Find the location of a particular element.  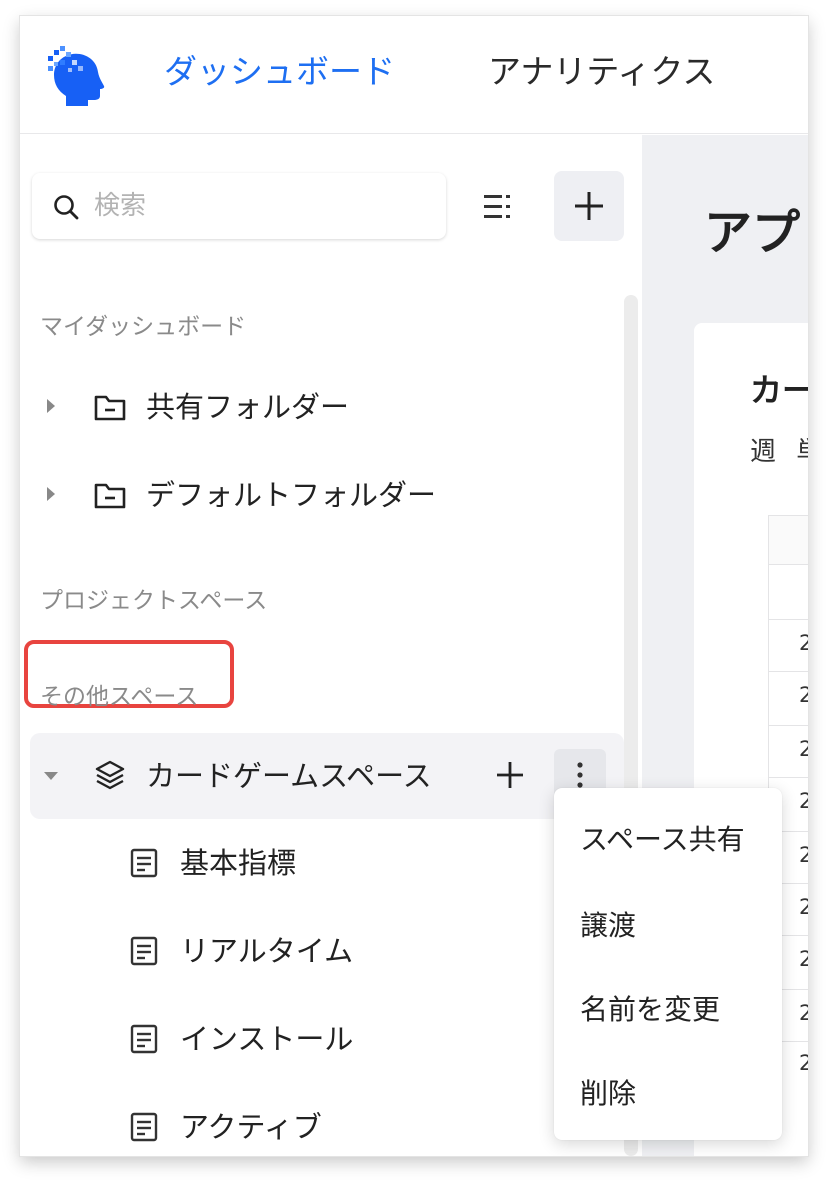

card-title: カー is located at coordinates (779, 390).